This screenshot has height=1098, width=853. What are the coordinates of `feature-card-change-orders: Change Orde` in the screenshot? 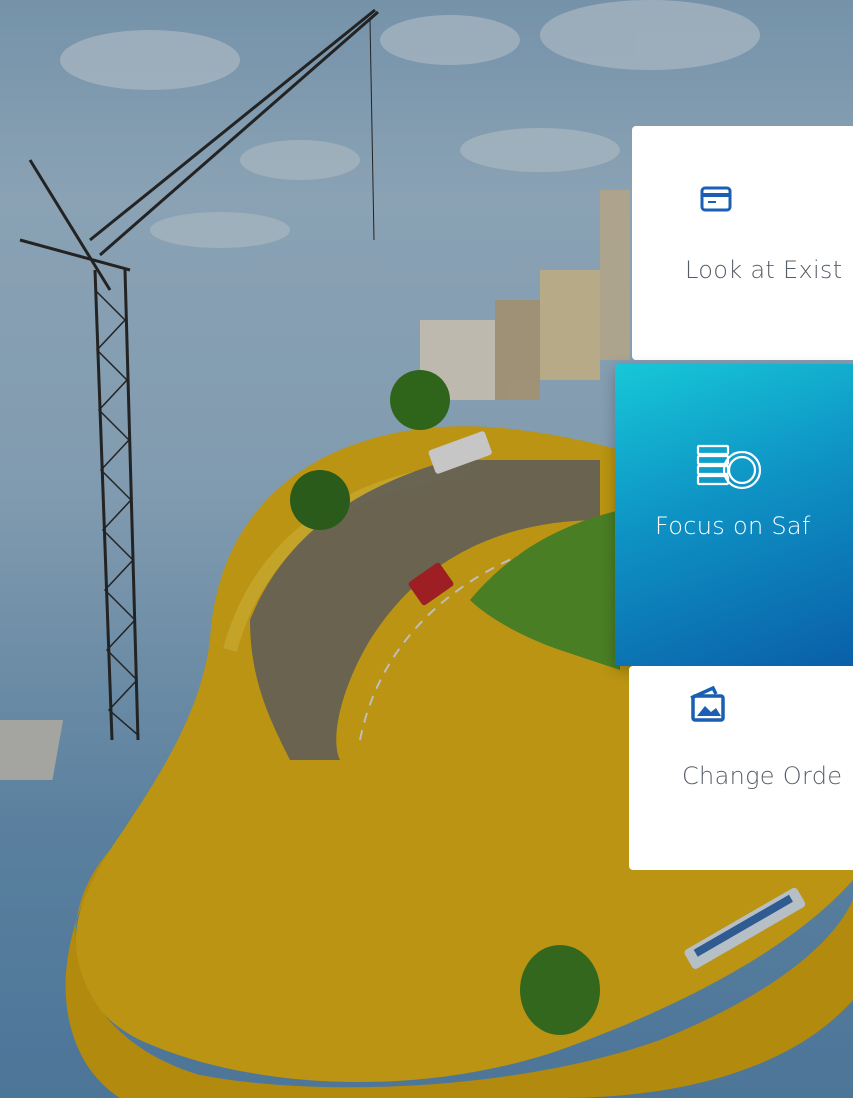 It's located at (741, 768).